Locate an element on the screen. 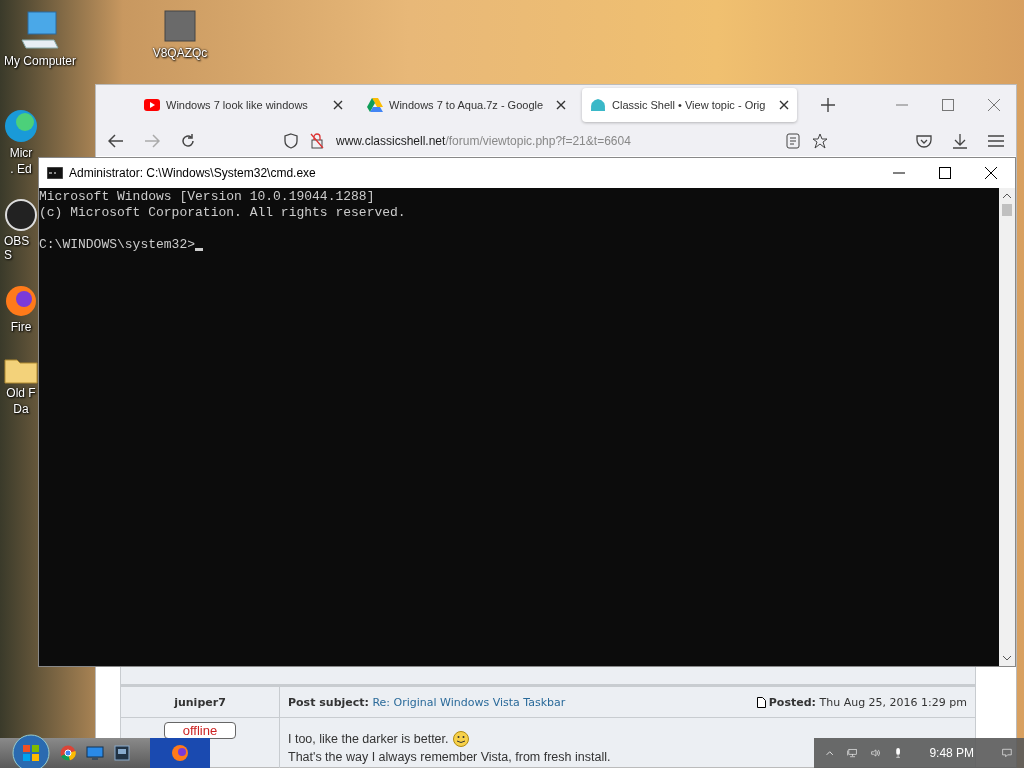  smiley-icon is located at coordinates (460, 739).